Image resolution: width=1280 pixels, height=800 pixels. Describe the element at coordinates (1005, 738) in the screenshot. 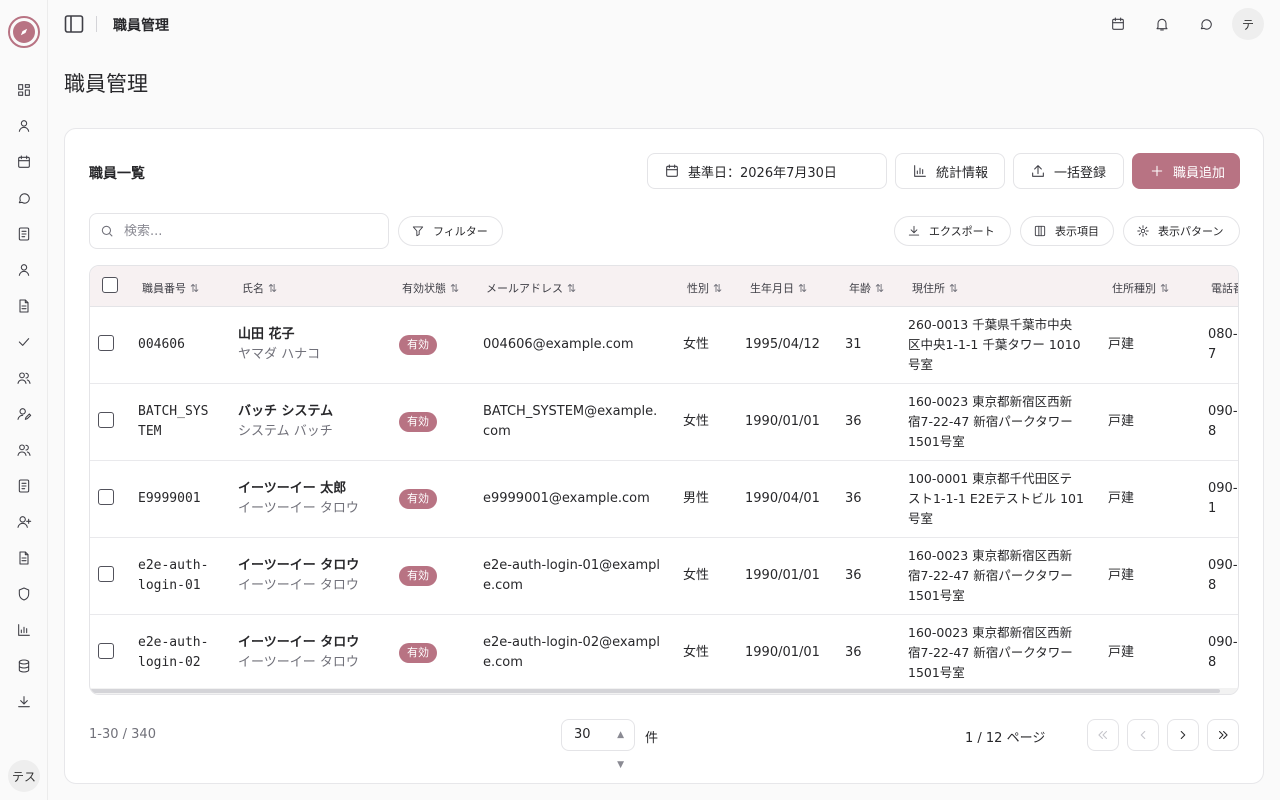

I see `page-info: 1 / 12 ページ` at that location.